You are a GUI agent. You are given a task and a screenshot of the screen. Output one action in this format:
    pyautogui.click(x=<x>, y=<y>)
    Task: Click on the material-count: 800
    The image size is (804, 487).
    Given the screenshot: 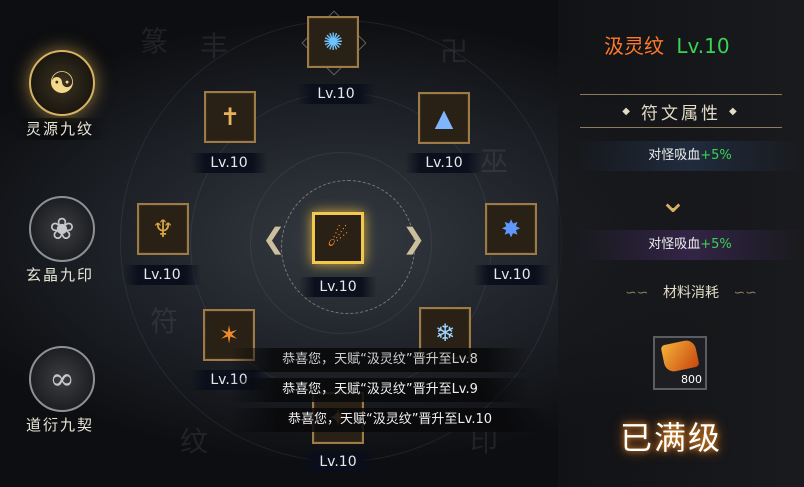 What is the action you would take?
    pyautogui.click(x=691, y=379)
    